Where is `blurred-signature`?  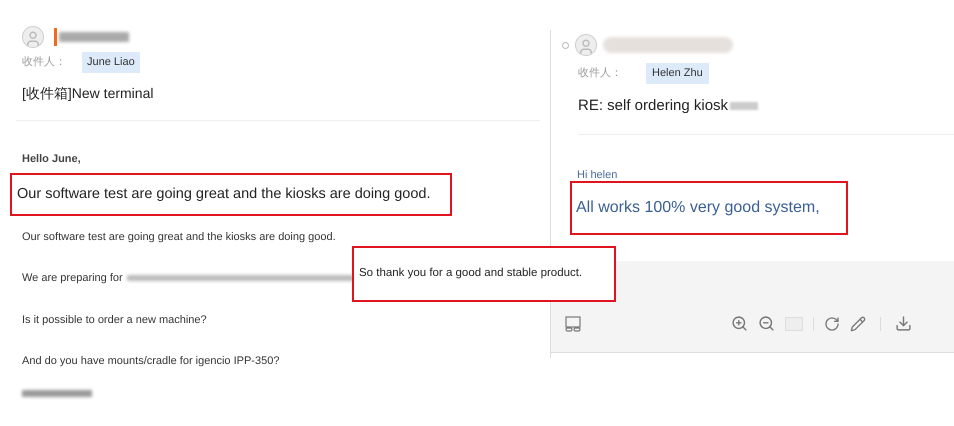 blurred-signature is located at coordinates (57, 393).